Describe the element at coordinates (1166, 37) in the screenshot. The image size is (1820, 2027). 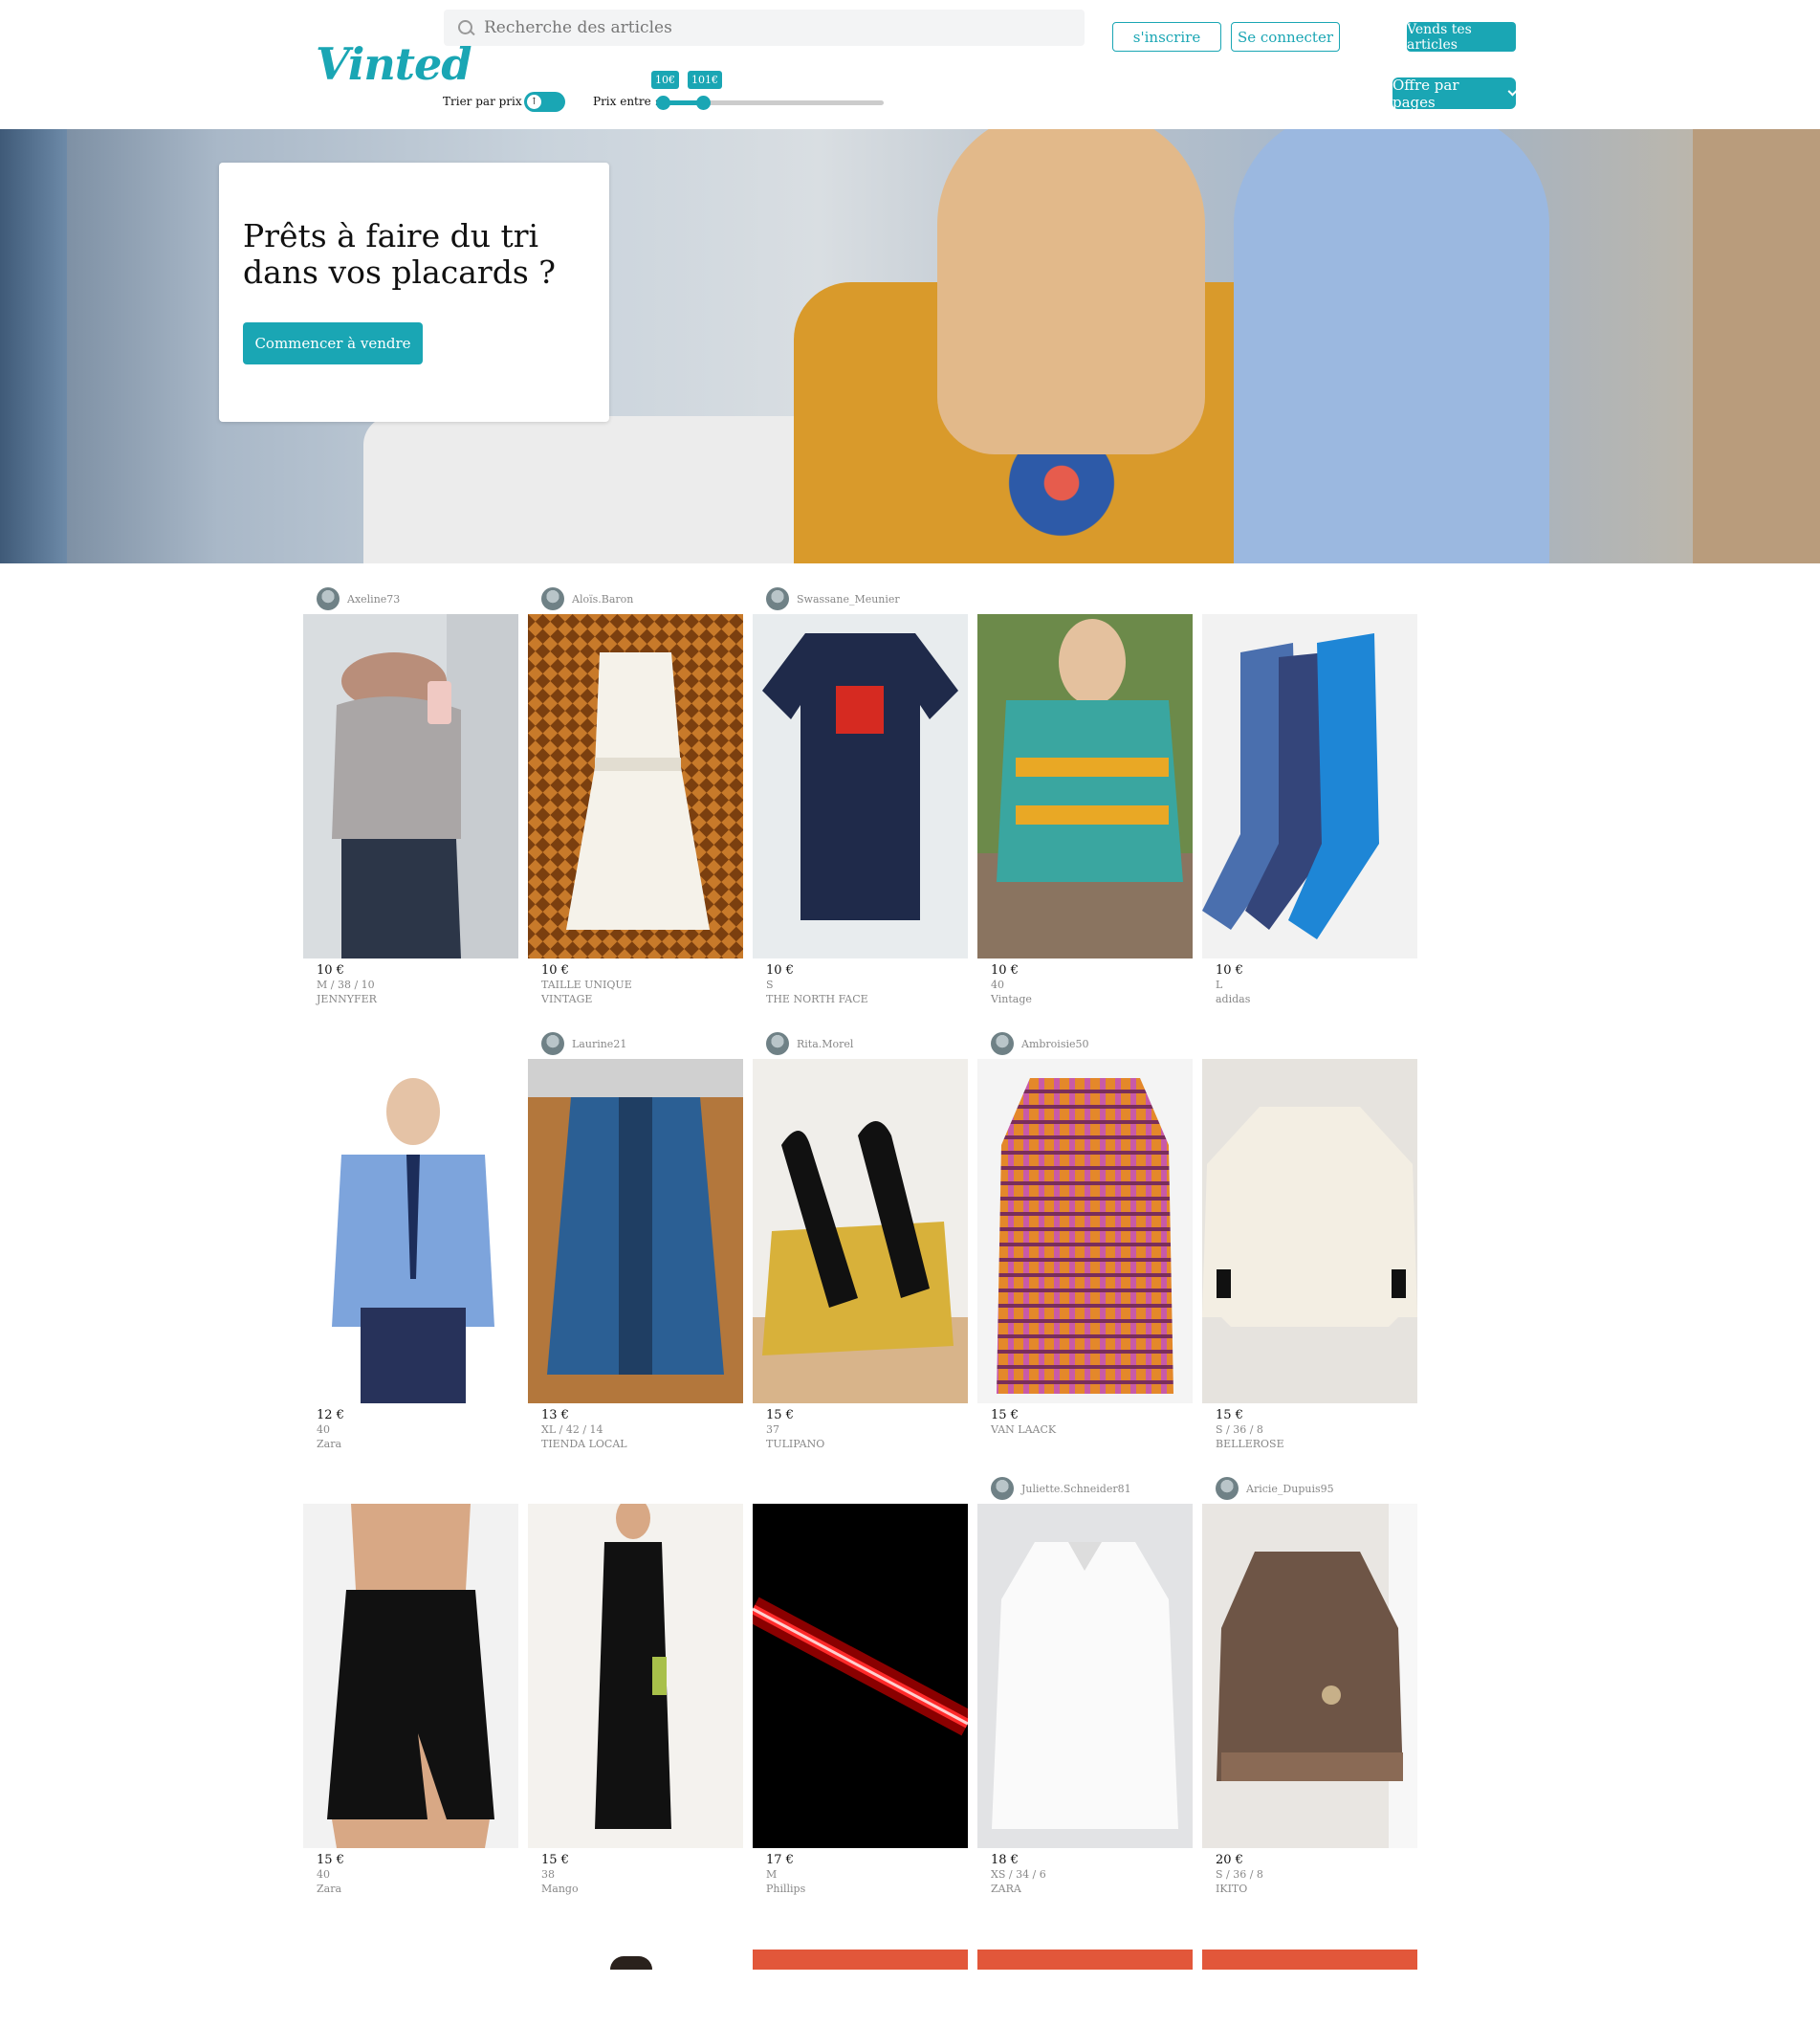
I see `signup-button: s'inscrire` at that location.